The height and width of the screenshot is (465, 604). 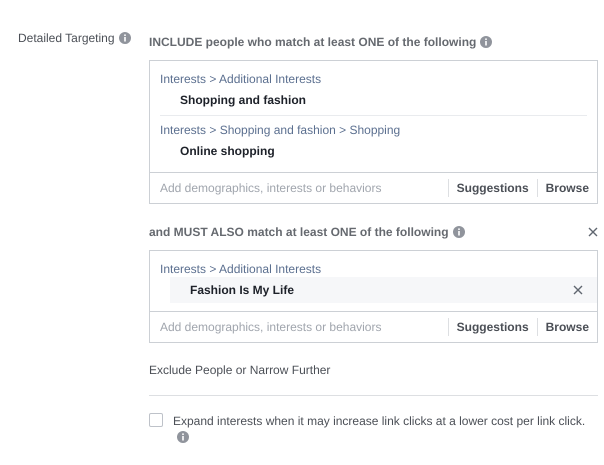 What do you see at coordinates (299, 232) in the screenshot?
I see `group-heading: and MUST ALSO match at least ONE of the following` at bounding box center [299, 232].